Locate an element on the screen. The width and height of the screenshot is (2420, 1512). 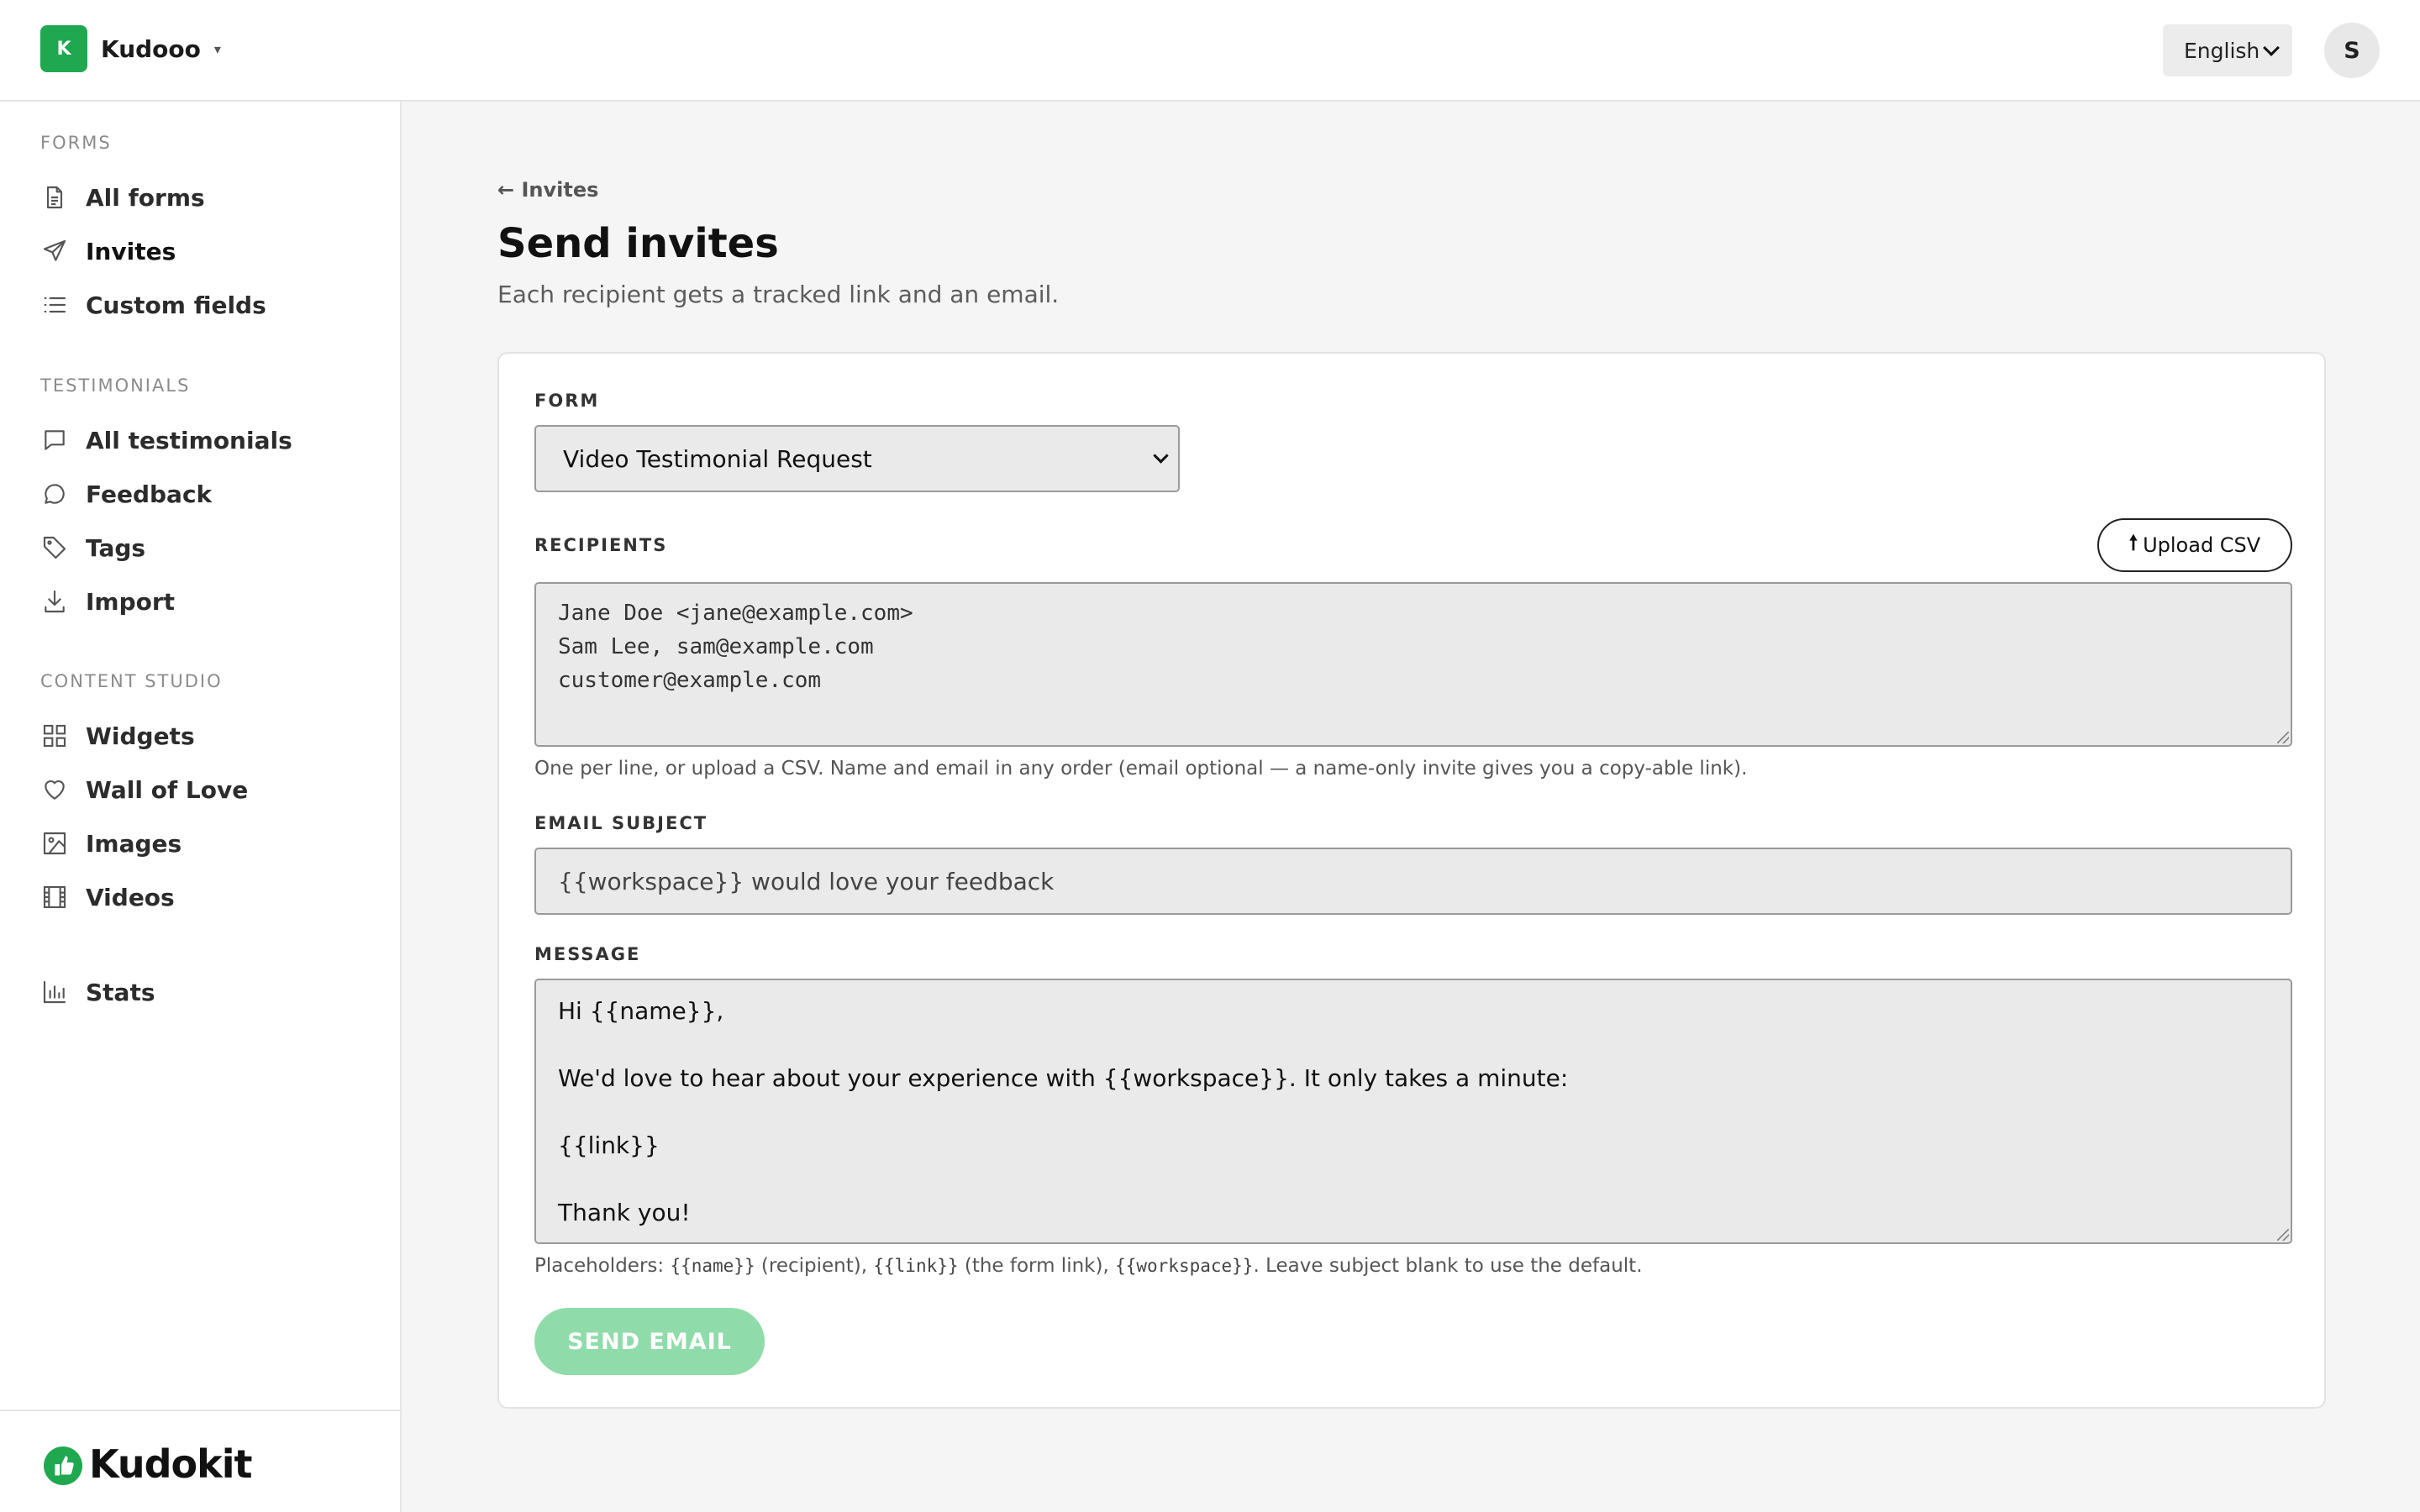
sidebar-item-label: Import is located at coordinates (131, 601).